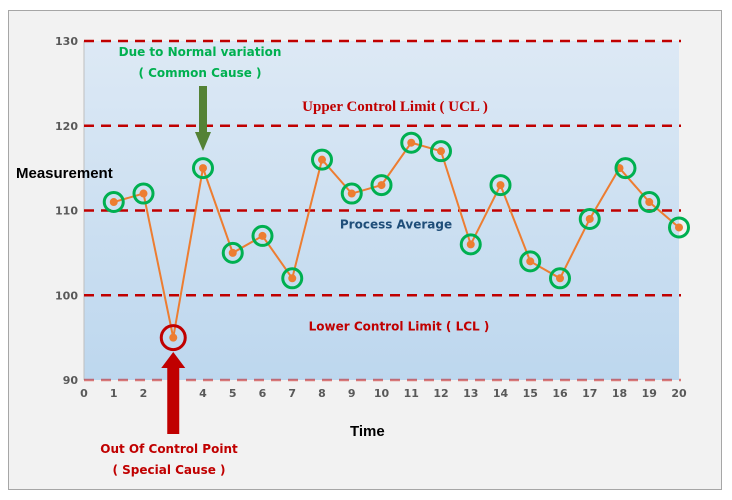 This screenshot has height=500, width=732. I want to click on x-tick-label: 7, so click(292, 393).